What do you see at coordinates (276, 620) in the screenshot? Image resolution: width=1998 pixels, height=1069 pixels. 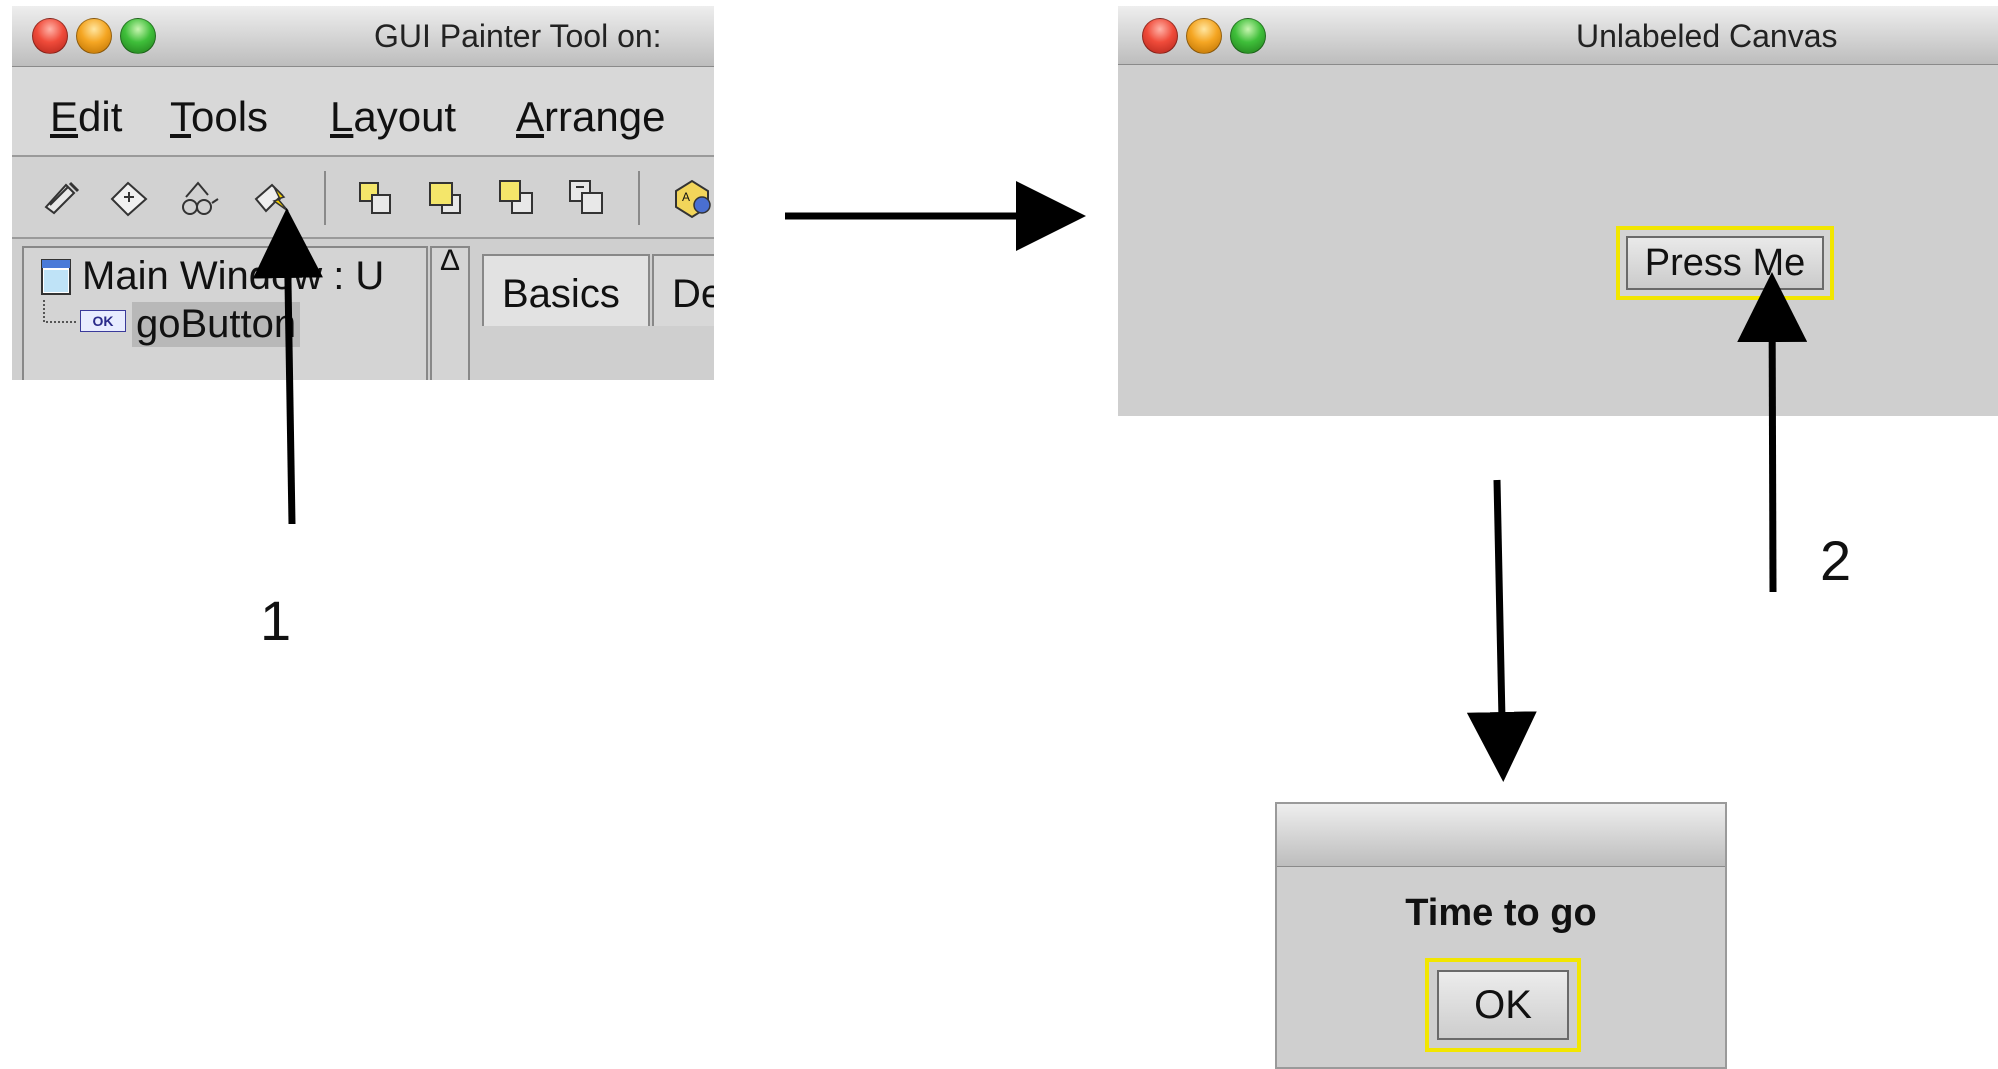 I see `step-label-1: 1` at bounding box center [276, 620].